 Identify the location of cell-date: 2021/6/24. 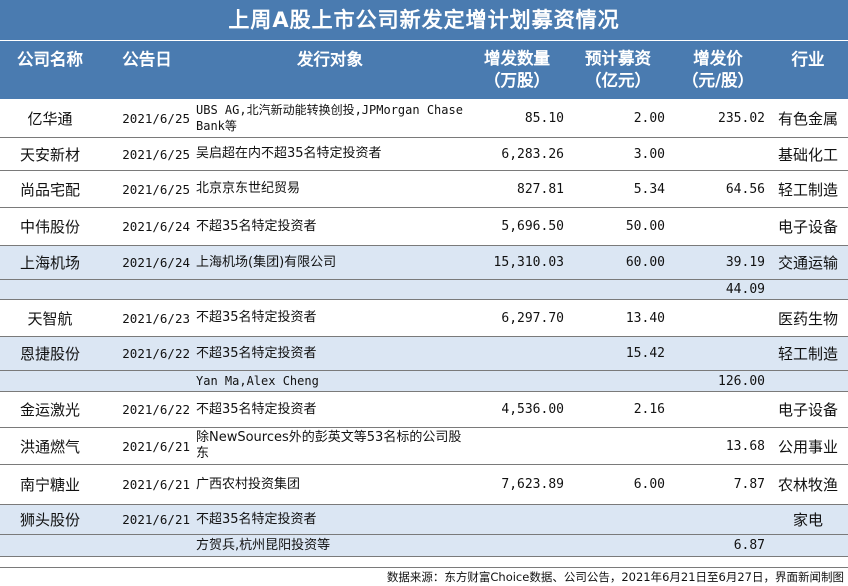
(156, 226).